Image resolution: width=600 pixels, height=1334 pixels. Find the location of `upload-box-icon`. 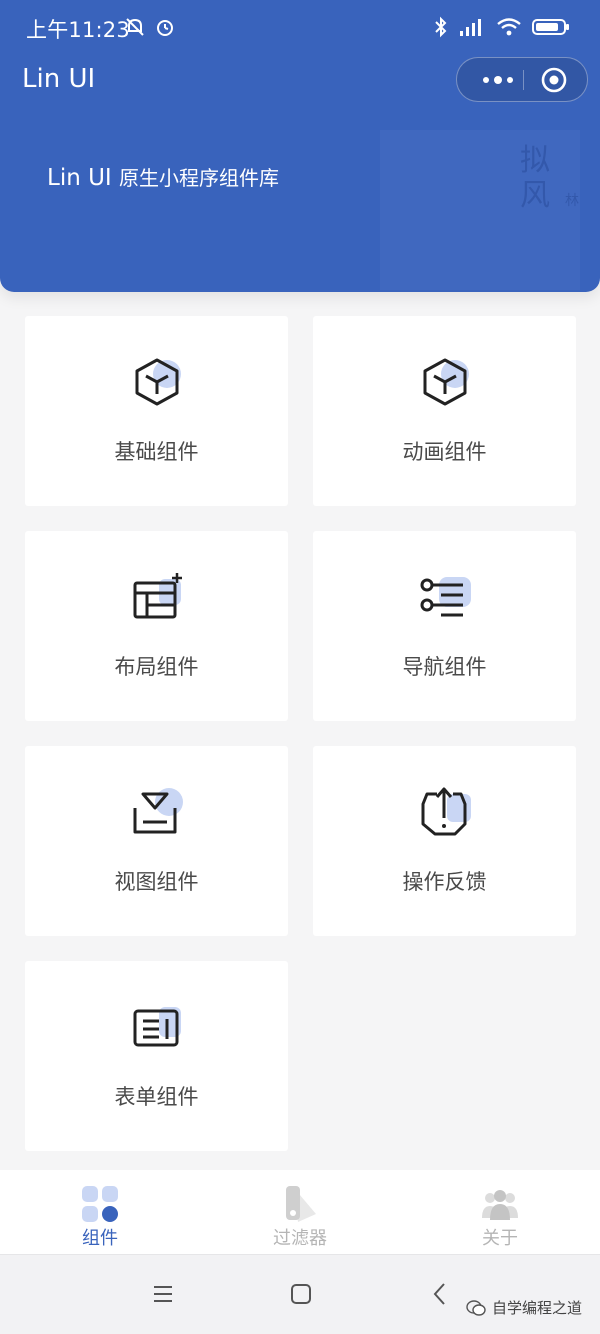

upload-box-icon is located at coordinates (446, 811).